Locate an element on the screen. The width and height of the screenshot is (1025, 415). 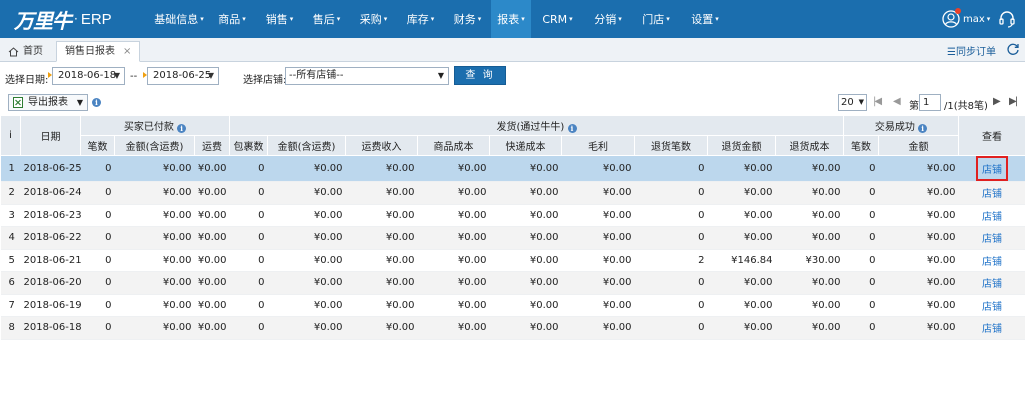
row-index: 4 is located at coordinates (10, 238).